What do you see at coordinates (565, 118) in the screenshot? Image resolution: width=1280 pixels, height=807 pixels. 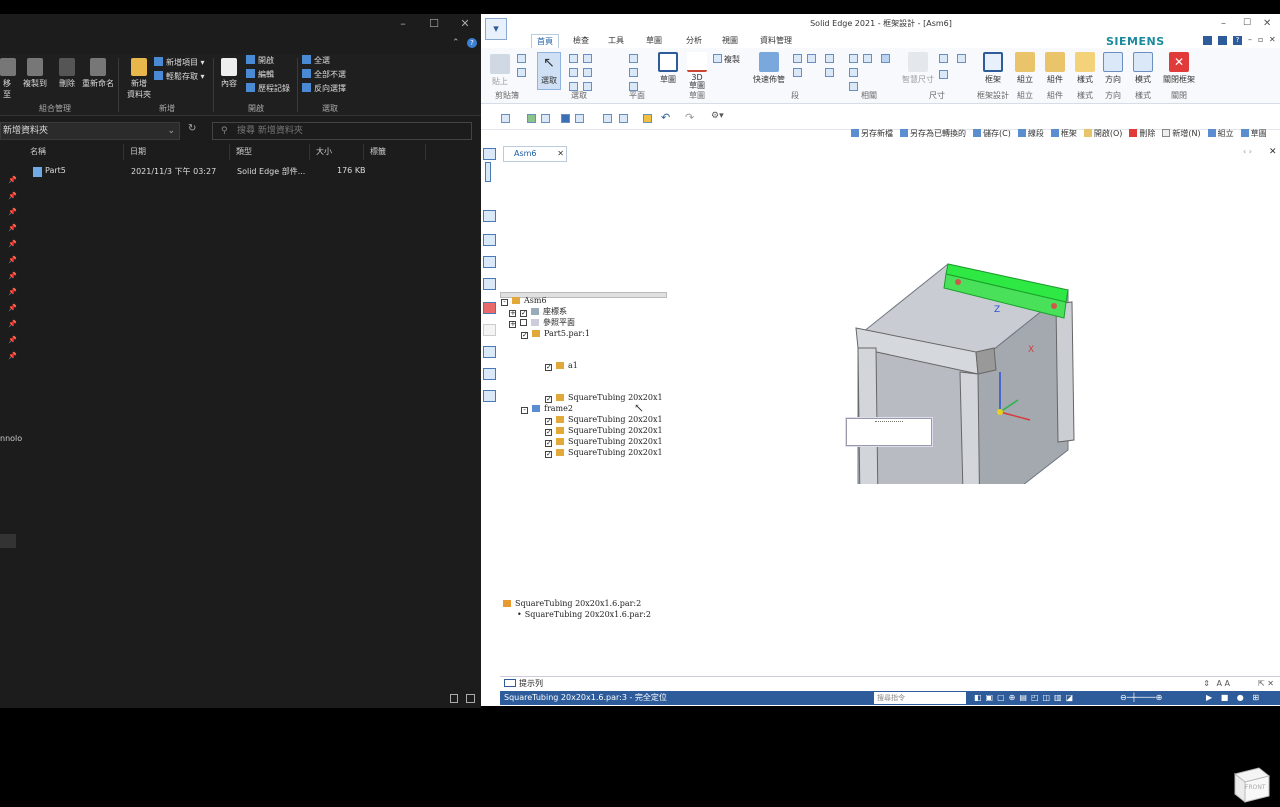 I see `save-icon` at bounding box center [565, 118].